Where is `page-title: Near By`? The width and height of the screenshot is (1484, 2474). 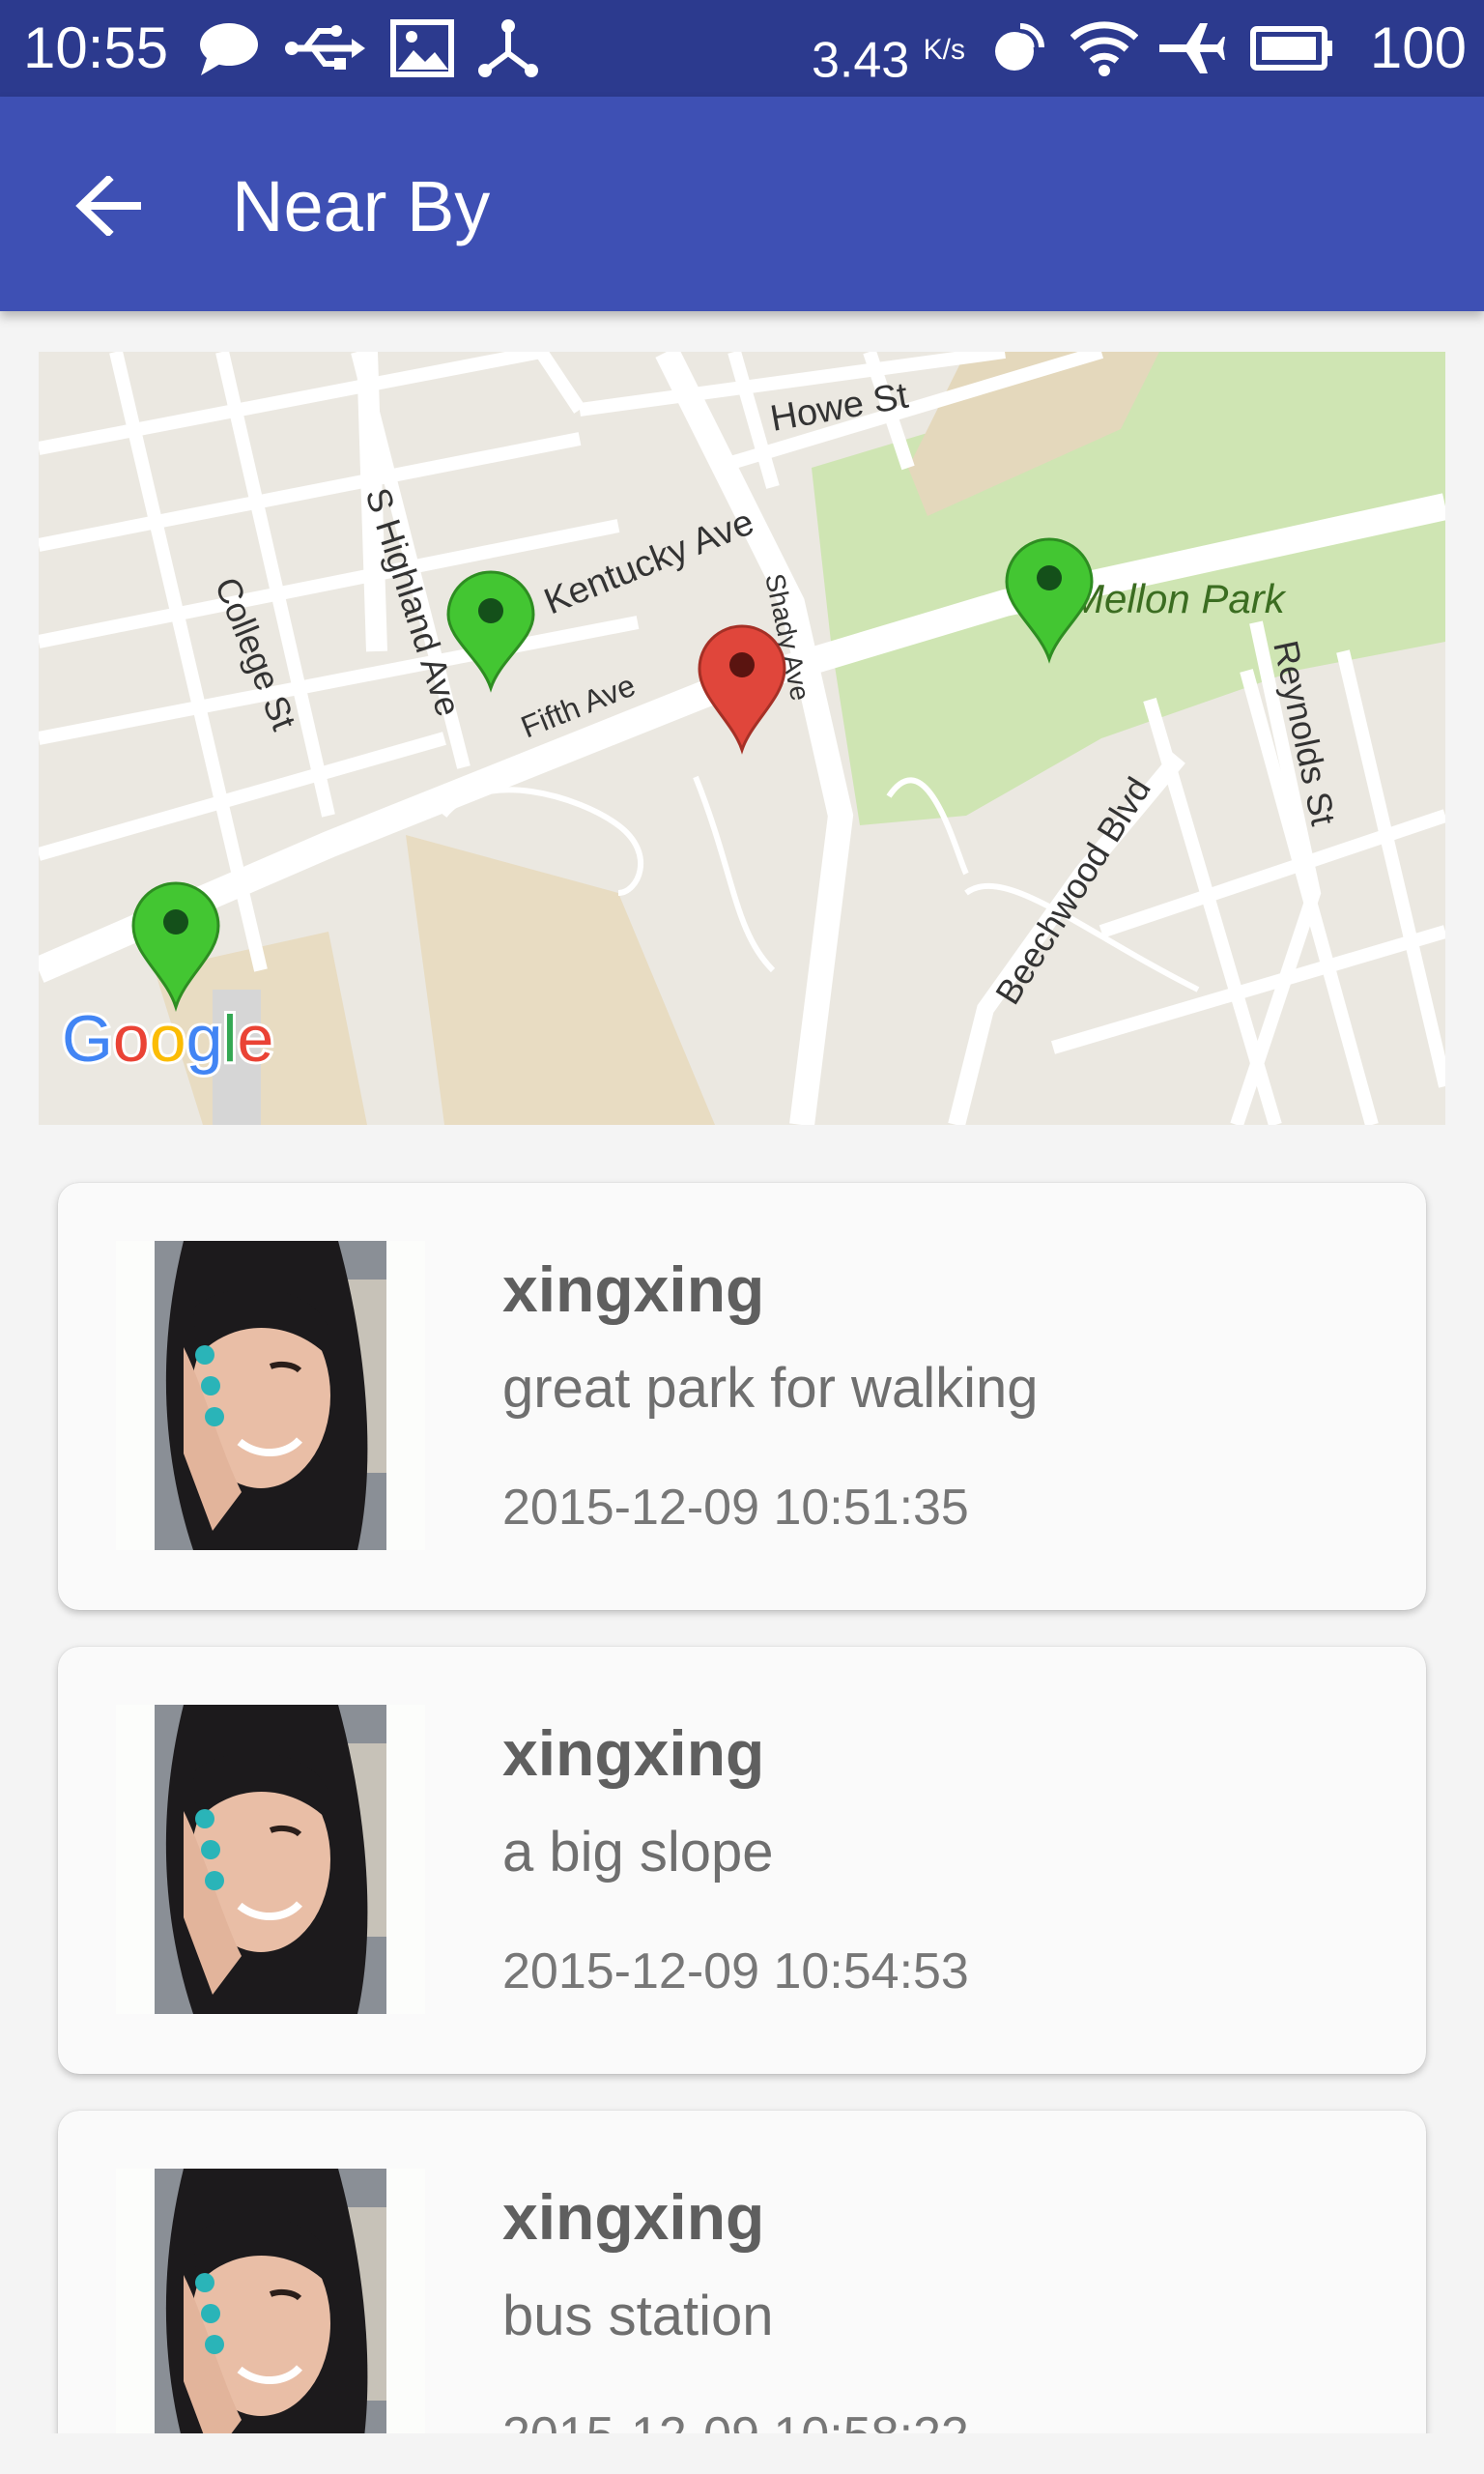
page-title: Near By is located at coordinates (361, 206).